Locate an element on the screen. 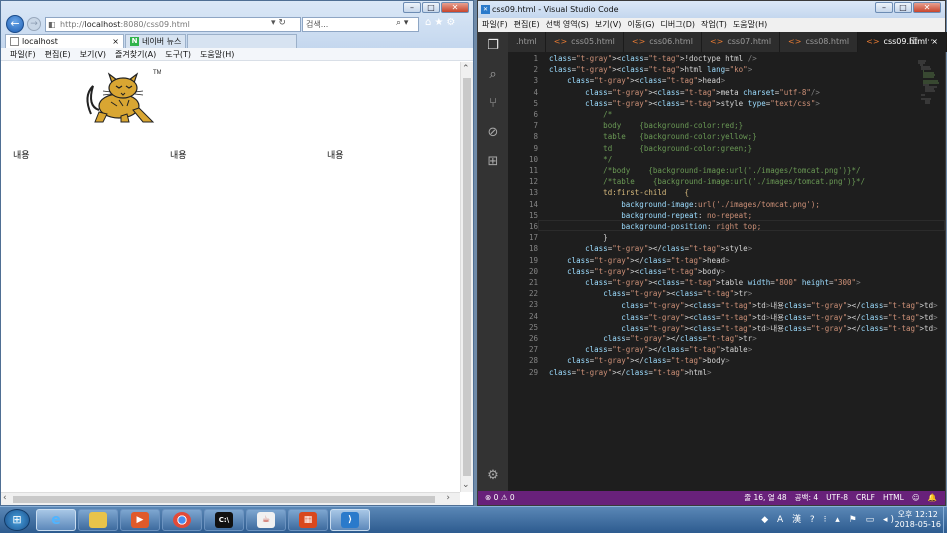  code-line: background-repeat: no-repeat; is located at coordinates (650, 215).